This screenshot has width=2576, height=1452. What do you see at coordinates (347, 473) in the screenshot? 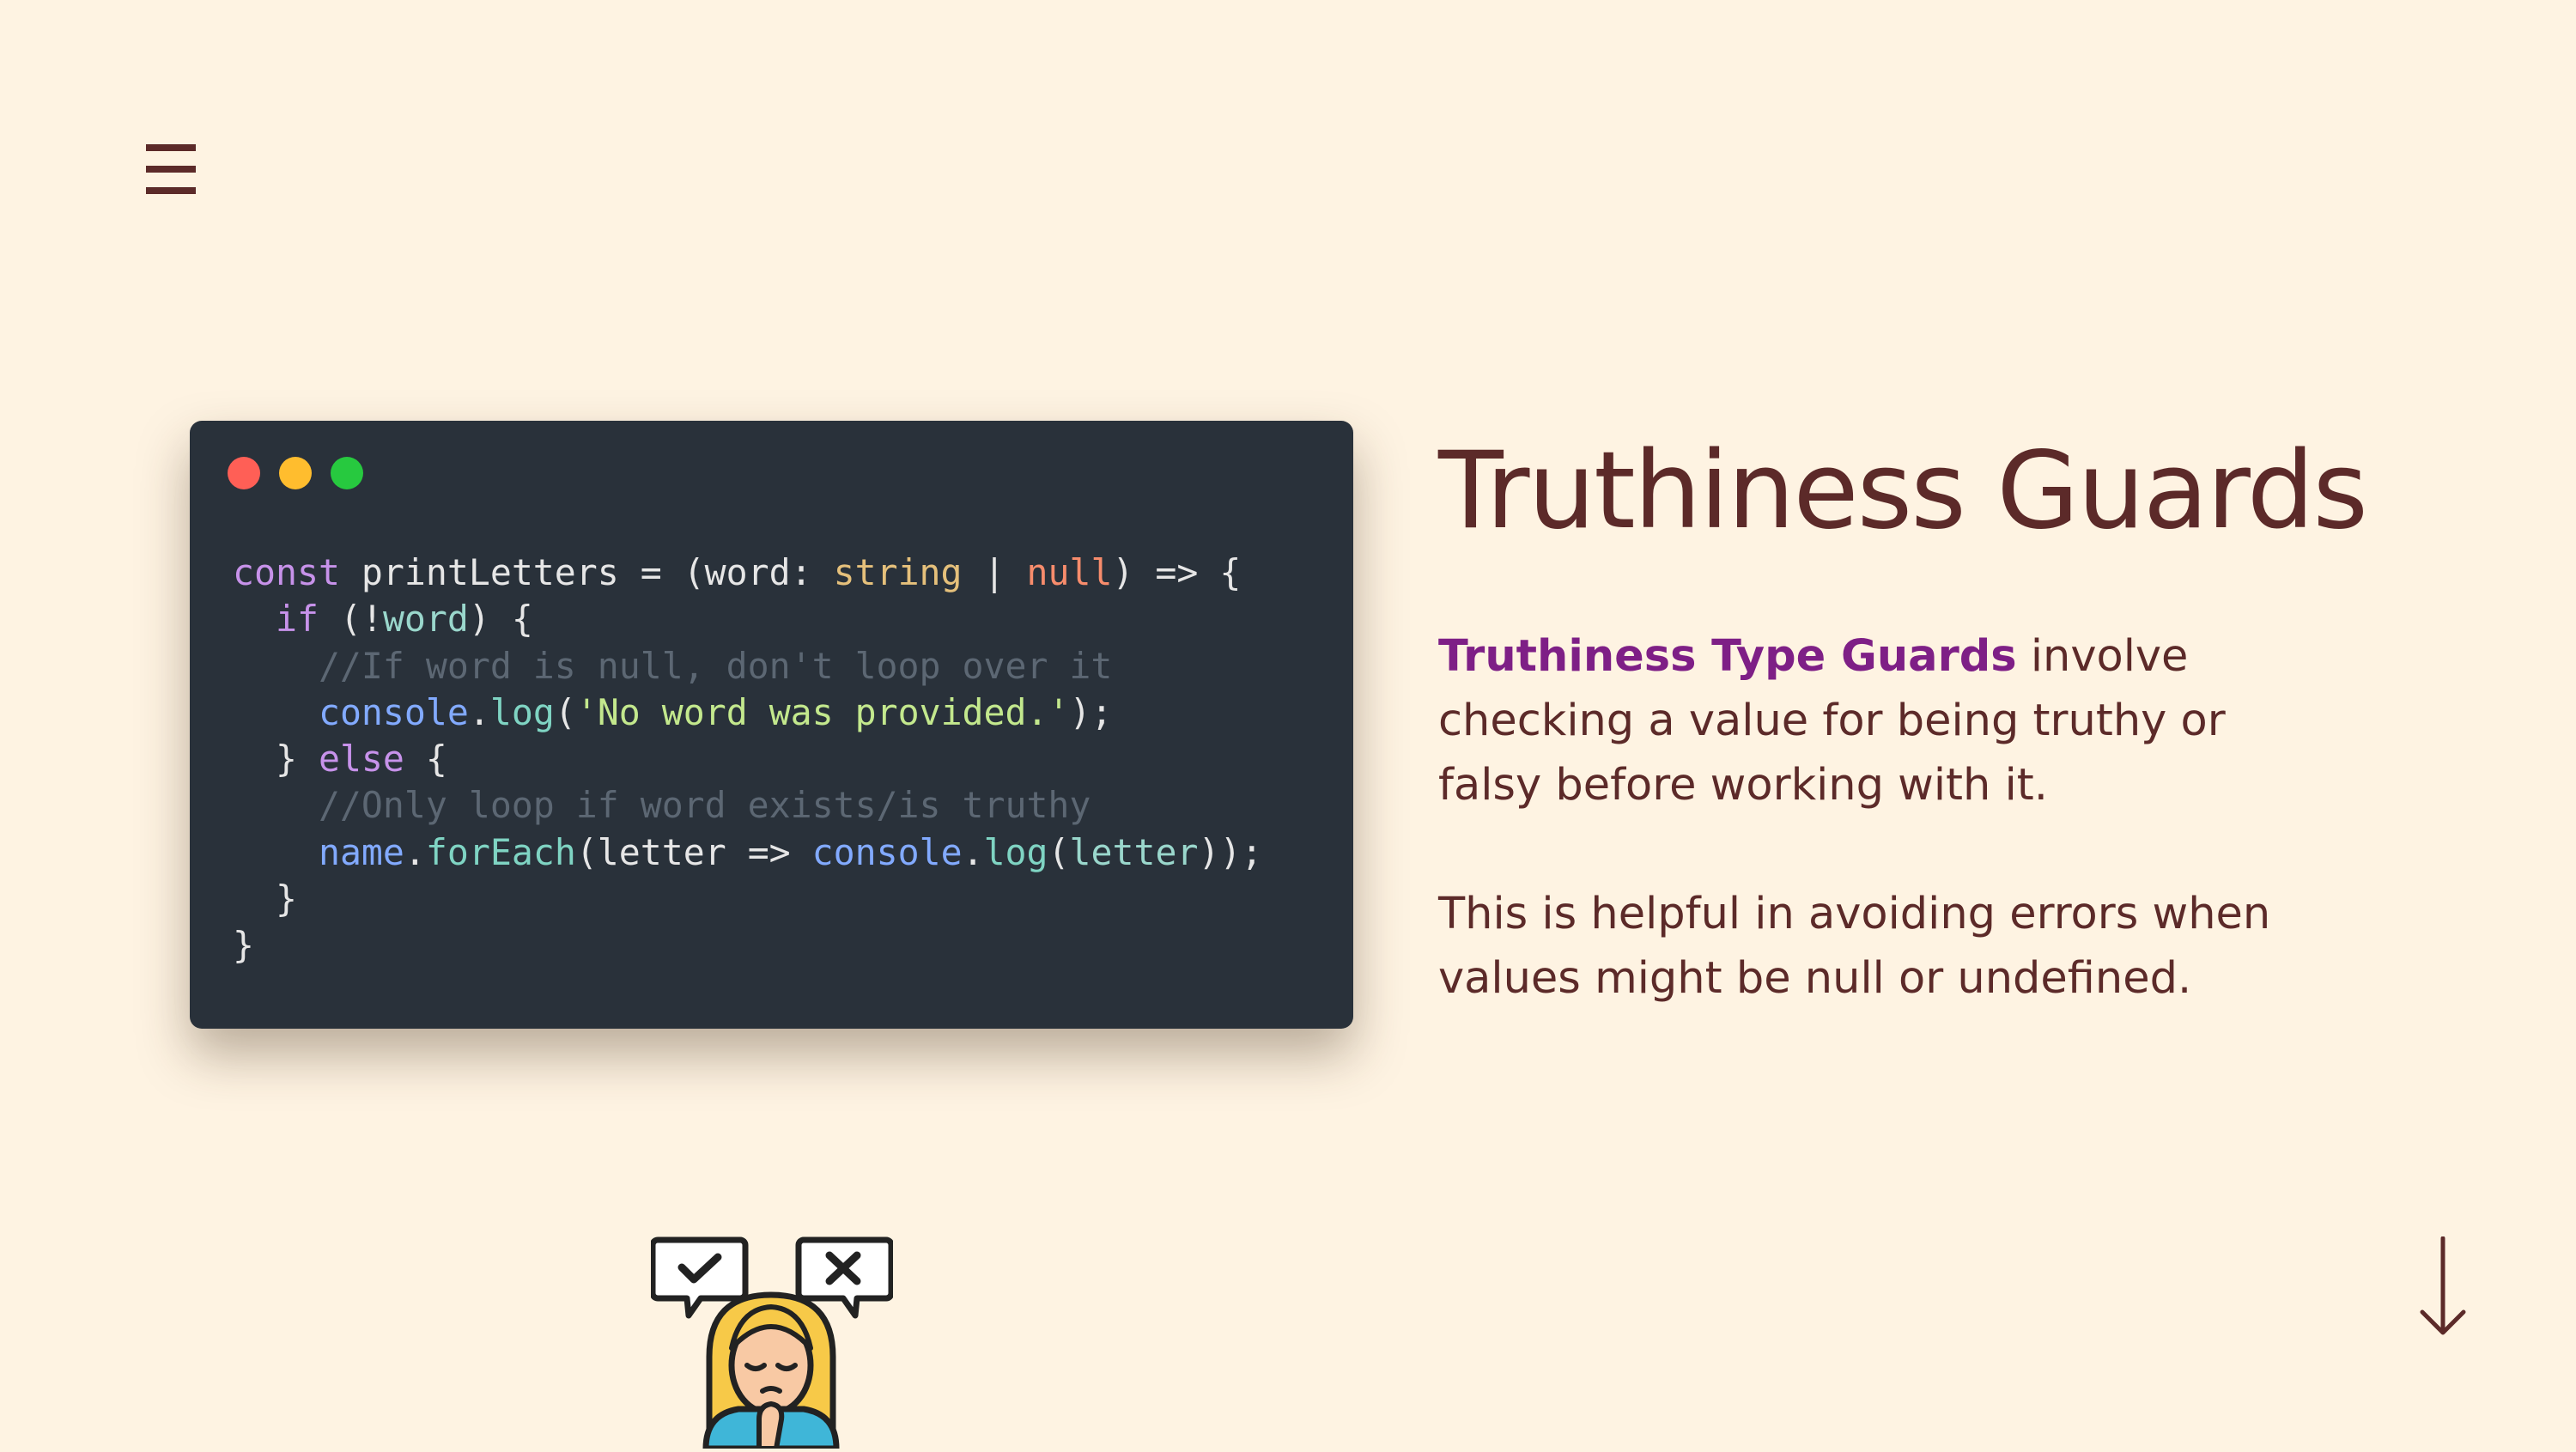
I see `window-maximize-dot` at bounding box center [347, 473].